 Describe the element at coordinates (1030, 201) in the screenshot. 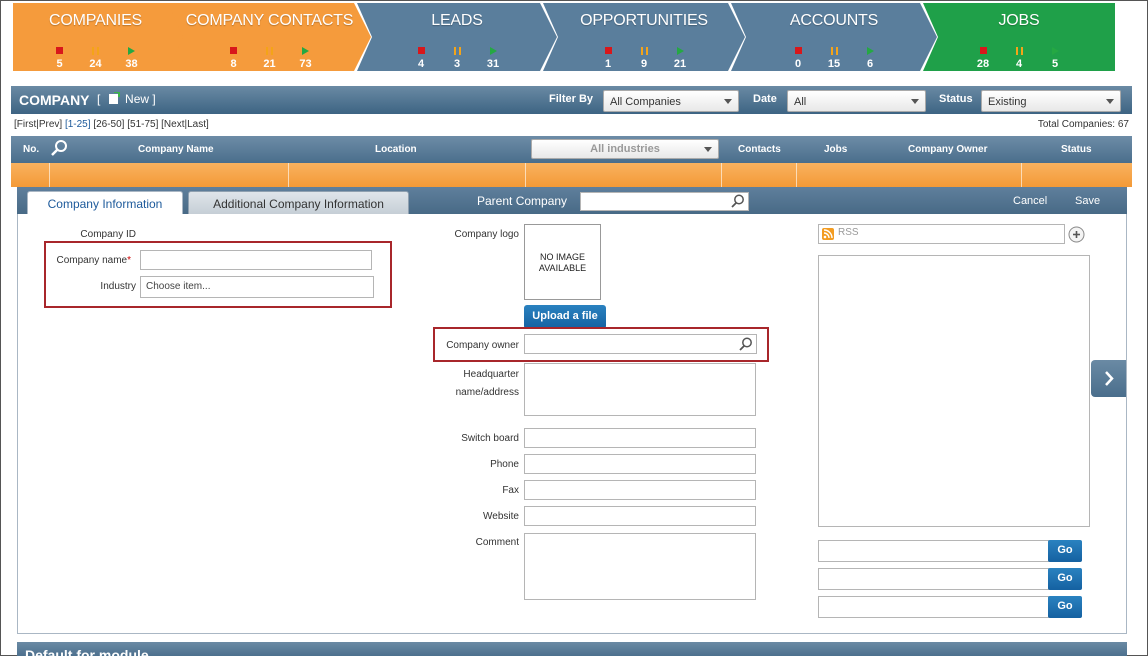

I see `cancel-button: Cancel` at that location.